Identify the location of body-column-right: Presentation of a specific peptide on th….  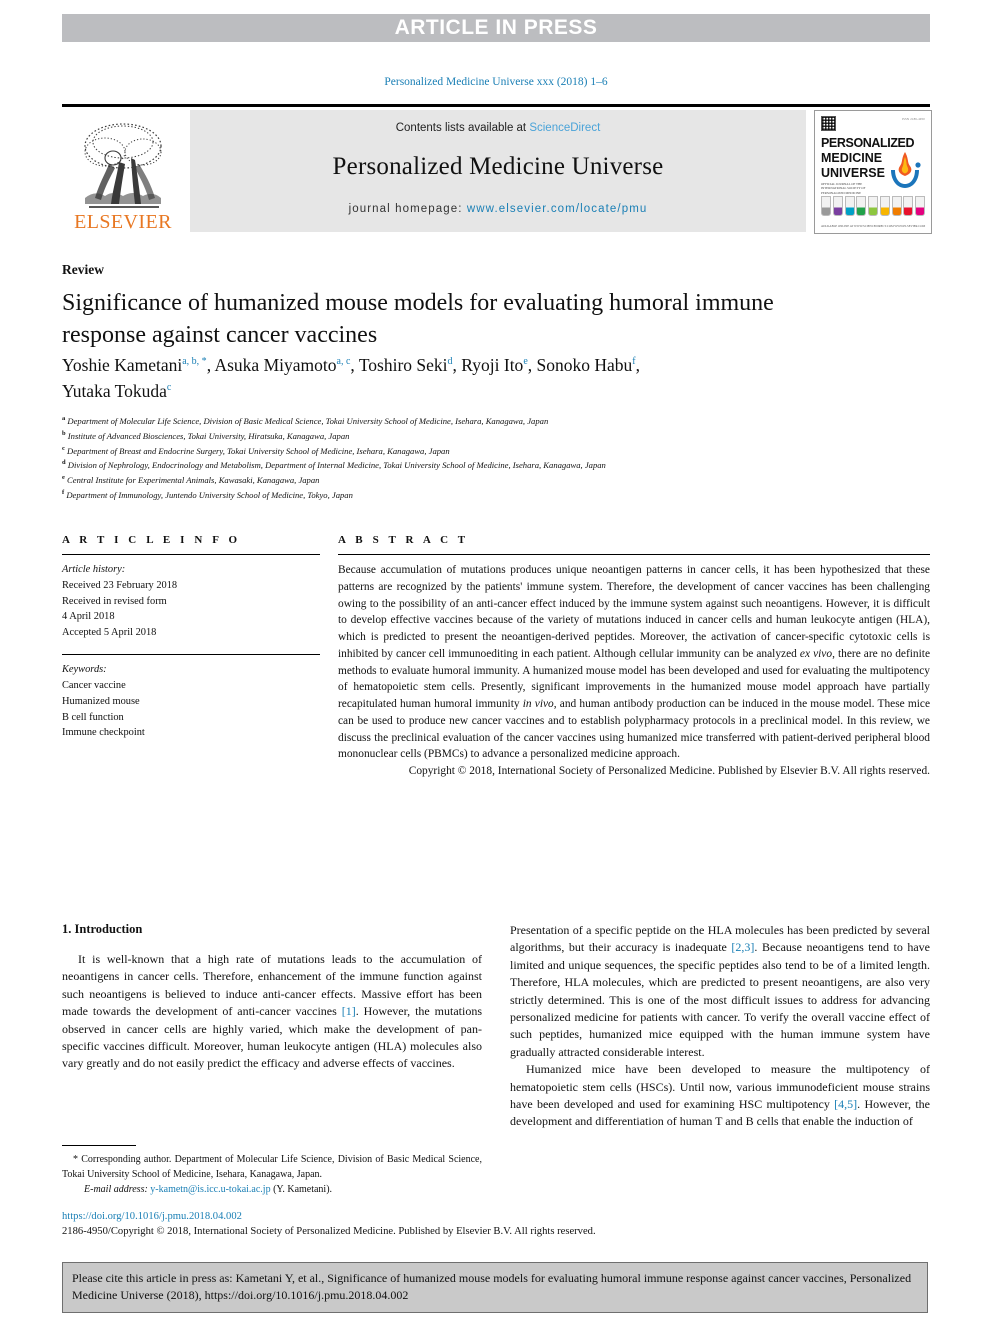
(720, 1026).